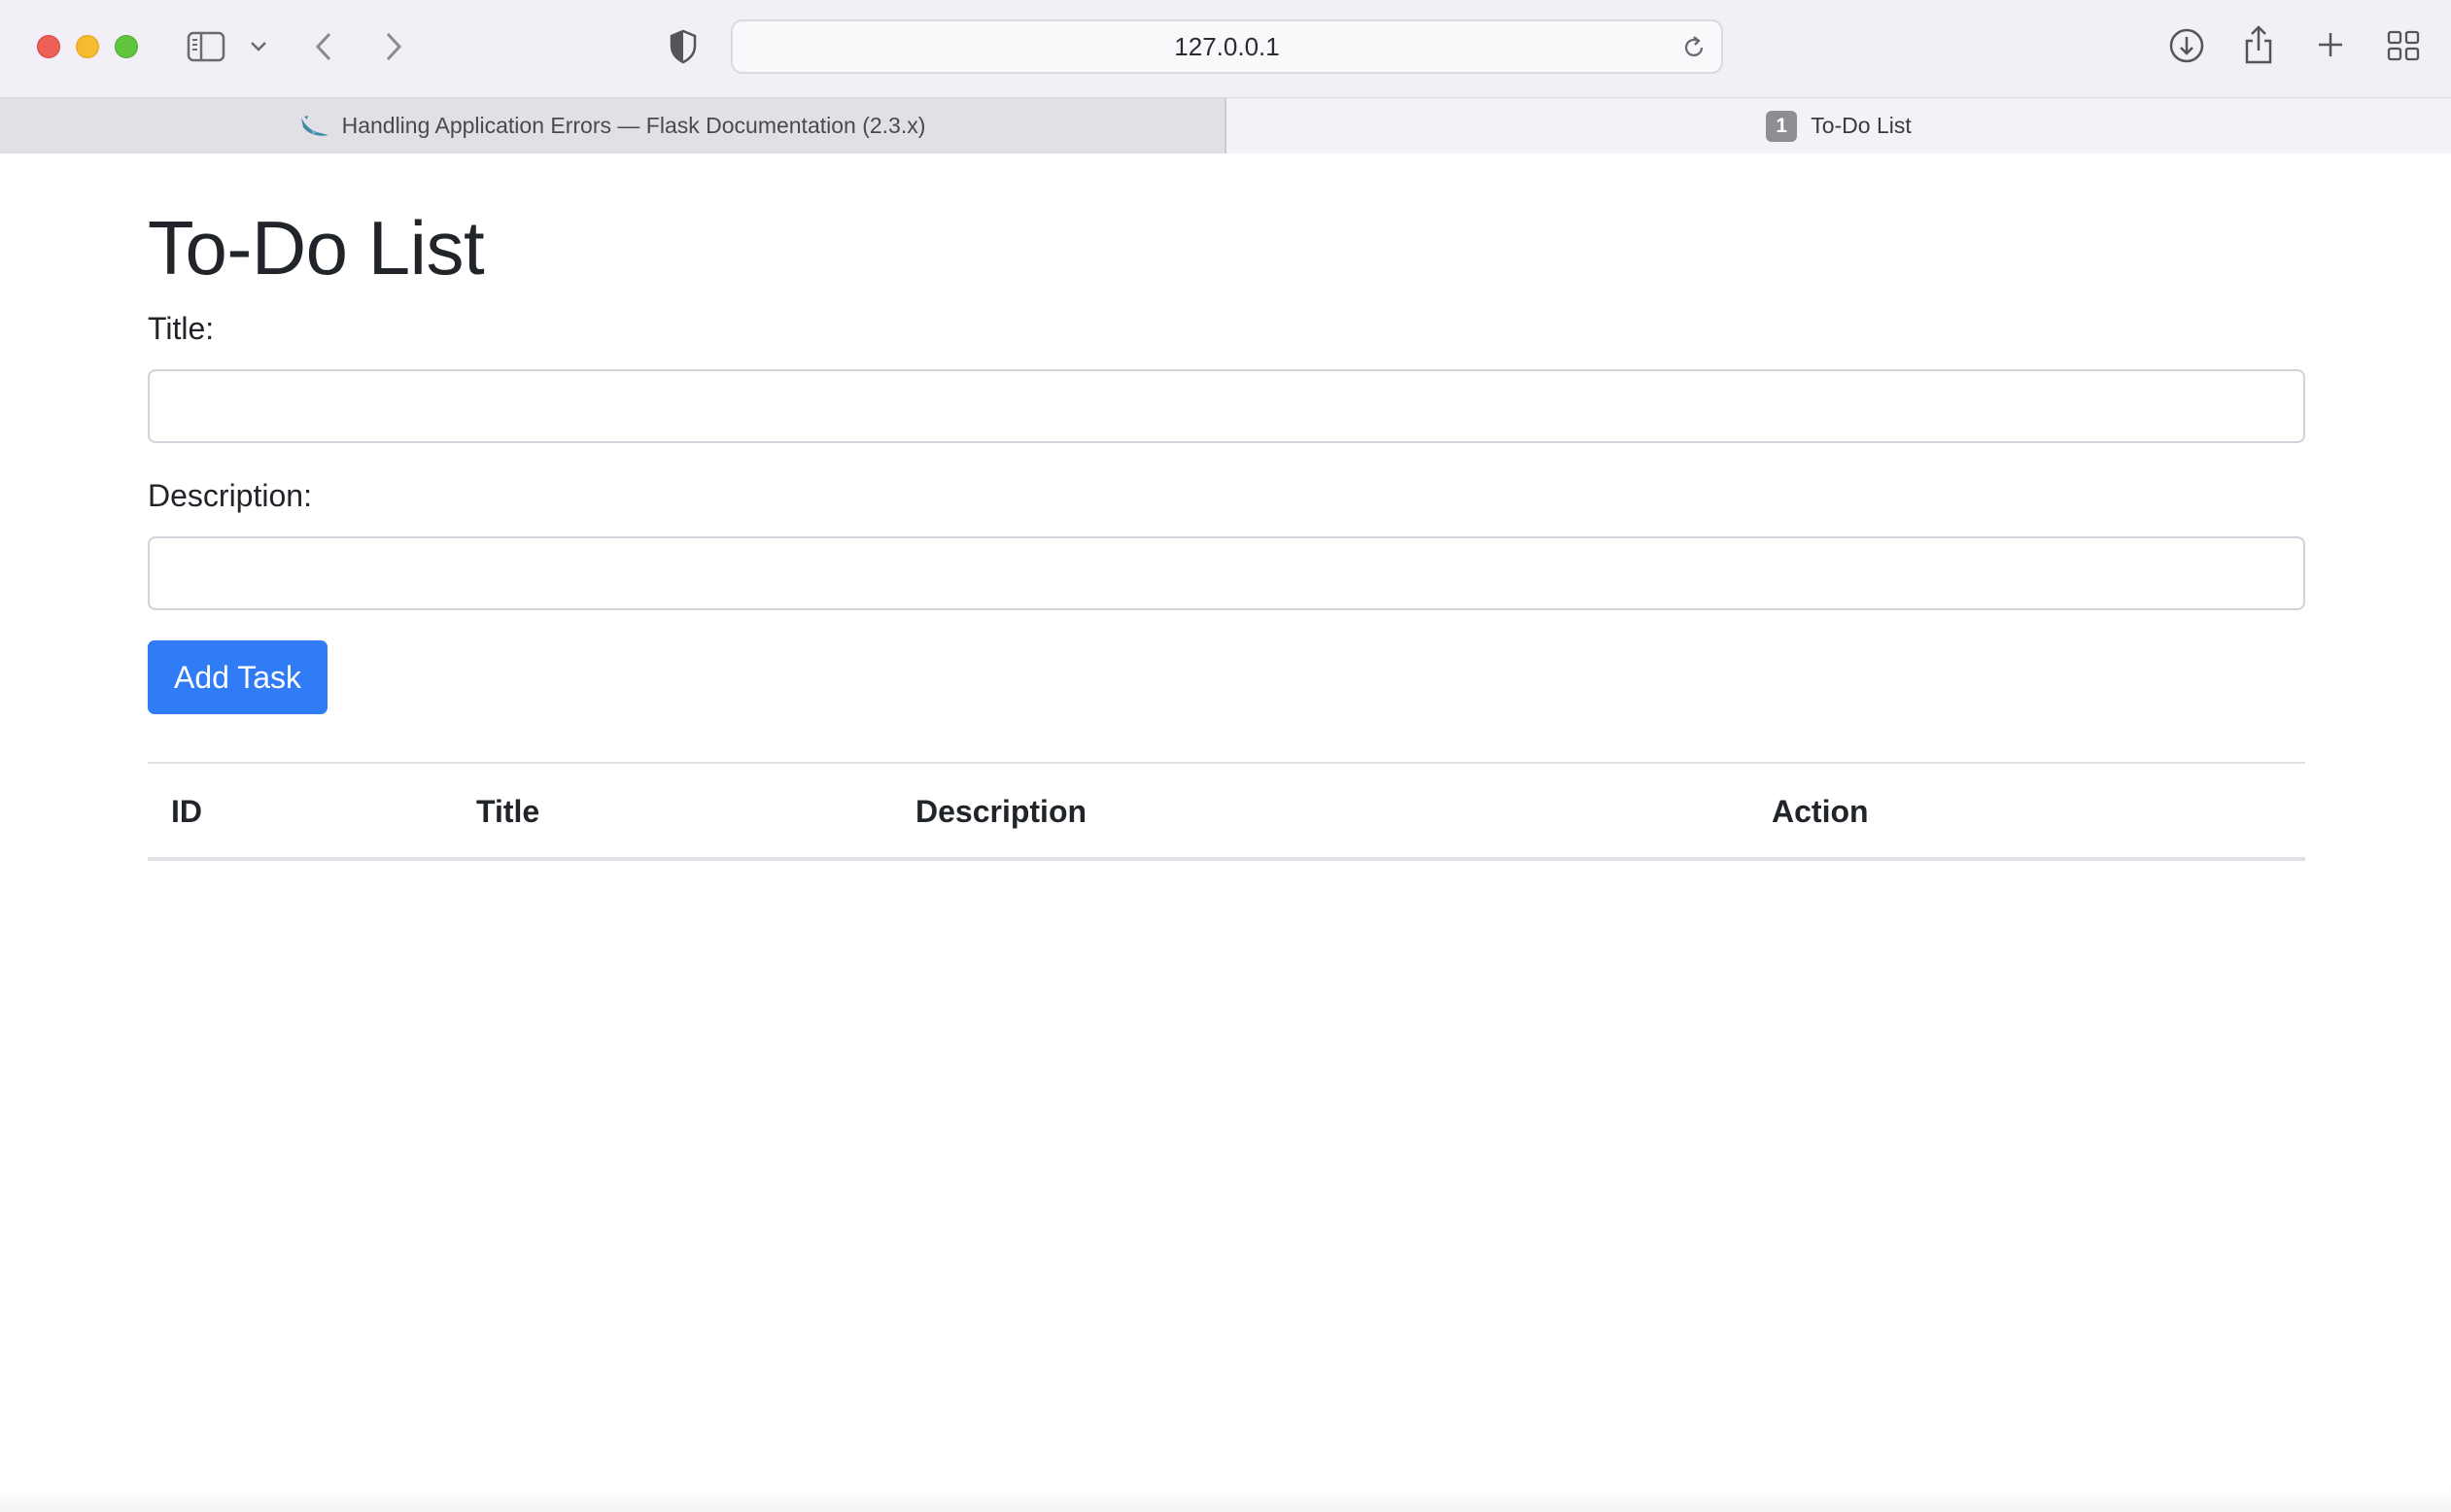 This screenshot has width=2451, height=1512. What do you see at coordinates (1225, 1500) in the screenshot?
I see `window-bottom-edge` at bounding box center [1225, 1500].